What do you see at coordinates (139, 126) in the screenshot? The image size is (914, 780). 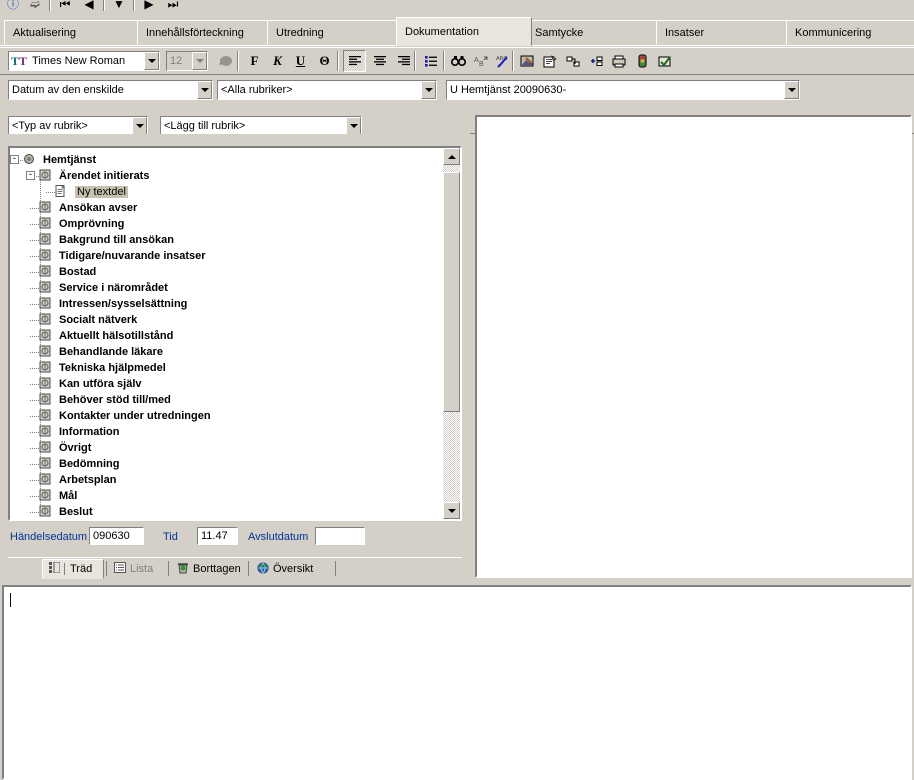 I see `heading-type-dropdown-arrow` at bounding box center [139, 126].